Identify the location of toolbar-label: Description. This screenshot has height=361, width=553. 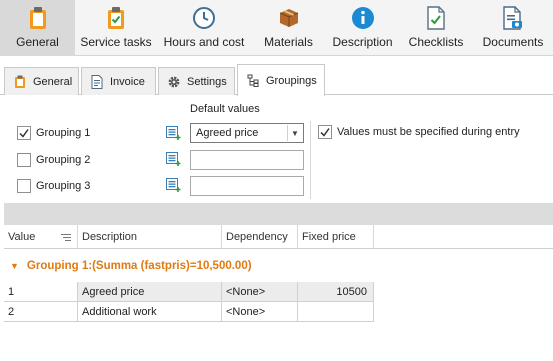
(362, 42).